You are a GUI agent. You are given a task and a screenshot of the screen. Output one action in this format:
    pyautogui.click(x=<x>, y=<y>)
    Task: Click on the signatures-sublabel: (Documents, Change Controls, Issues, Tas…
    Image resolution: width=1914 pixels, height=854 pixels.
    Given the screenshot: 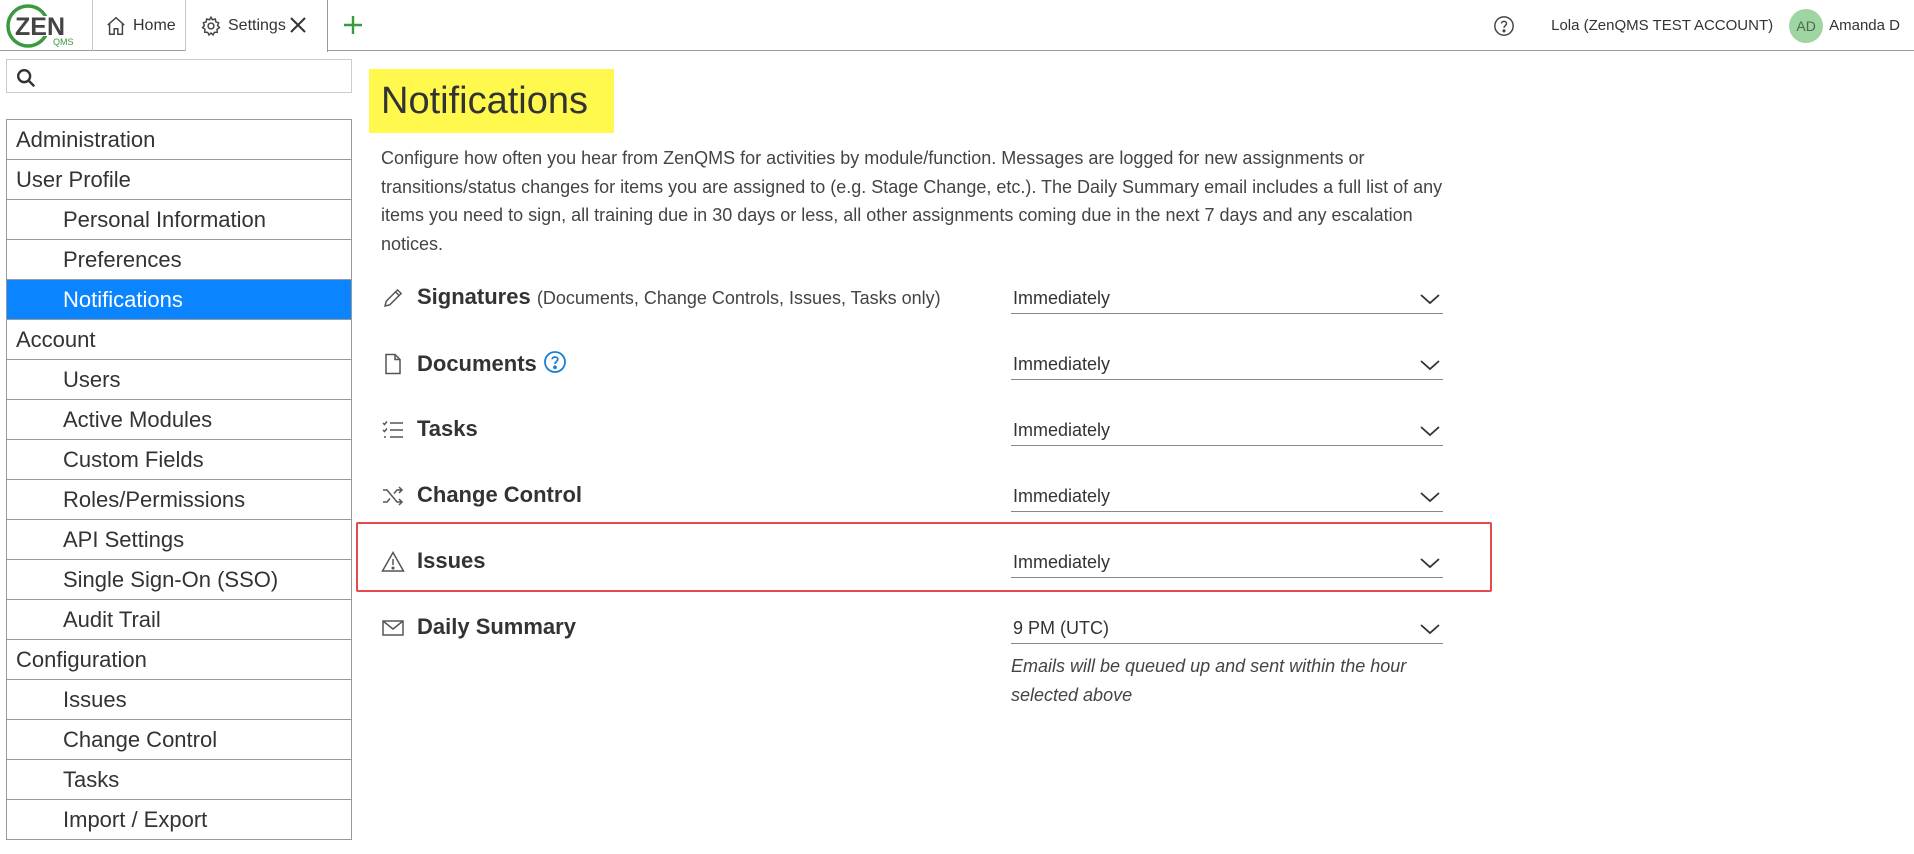 What is the action you would take?
    pyautogui.click(x=738, y=298)
    